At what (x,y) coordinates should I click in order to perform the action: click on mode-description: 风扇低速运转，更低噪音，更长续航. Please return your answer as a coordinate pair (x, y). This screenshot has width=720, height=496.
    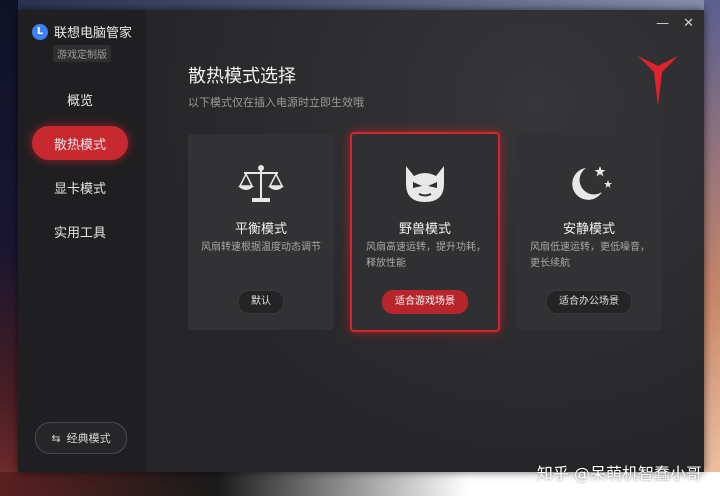
    Looking at the image, I should click on (590, 255).